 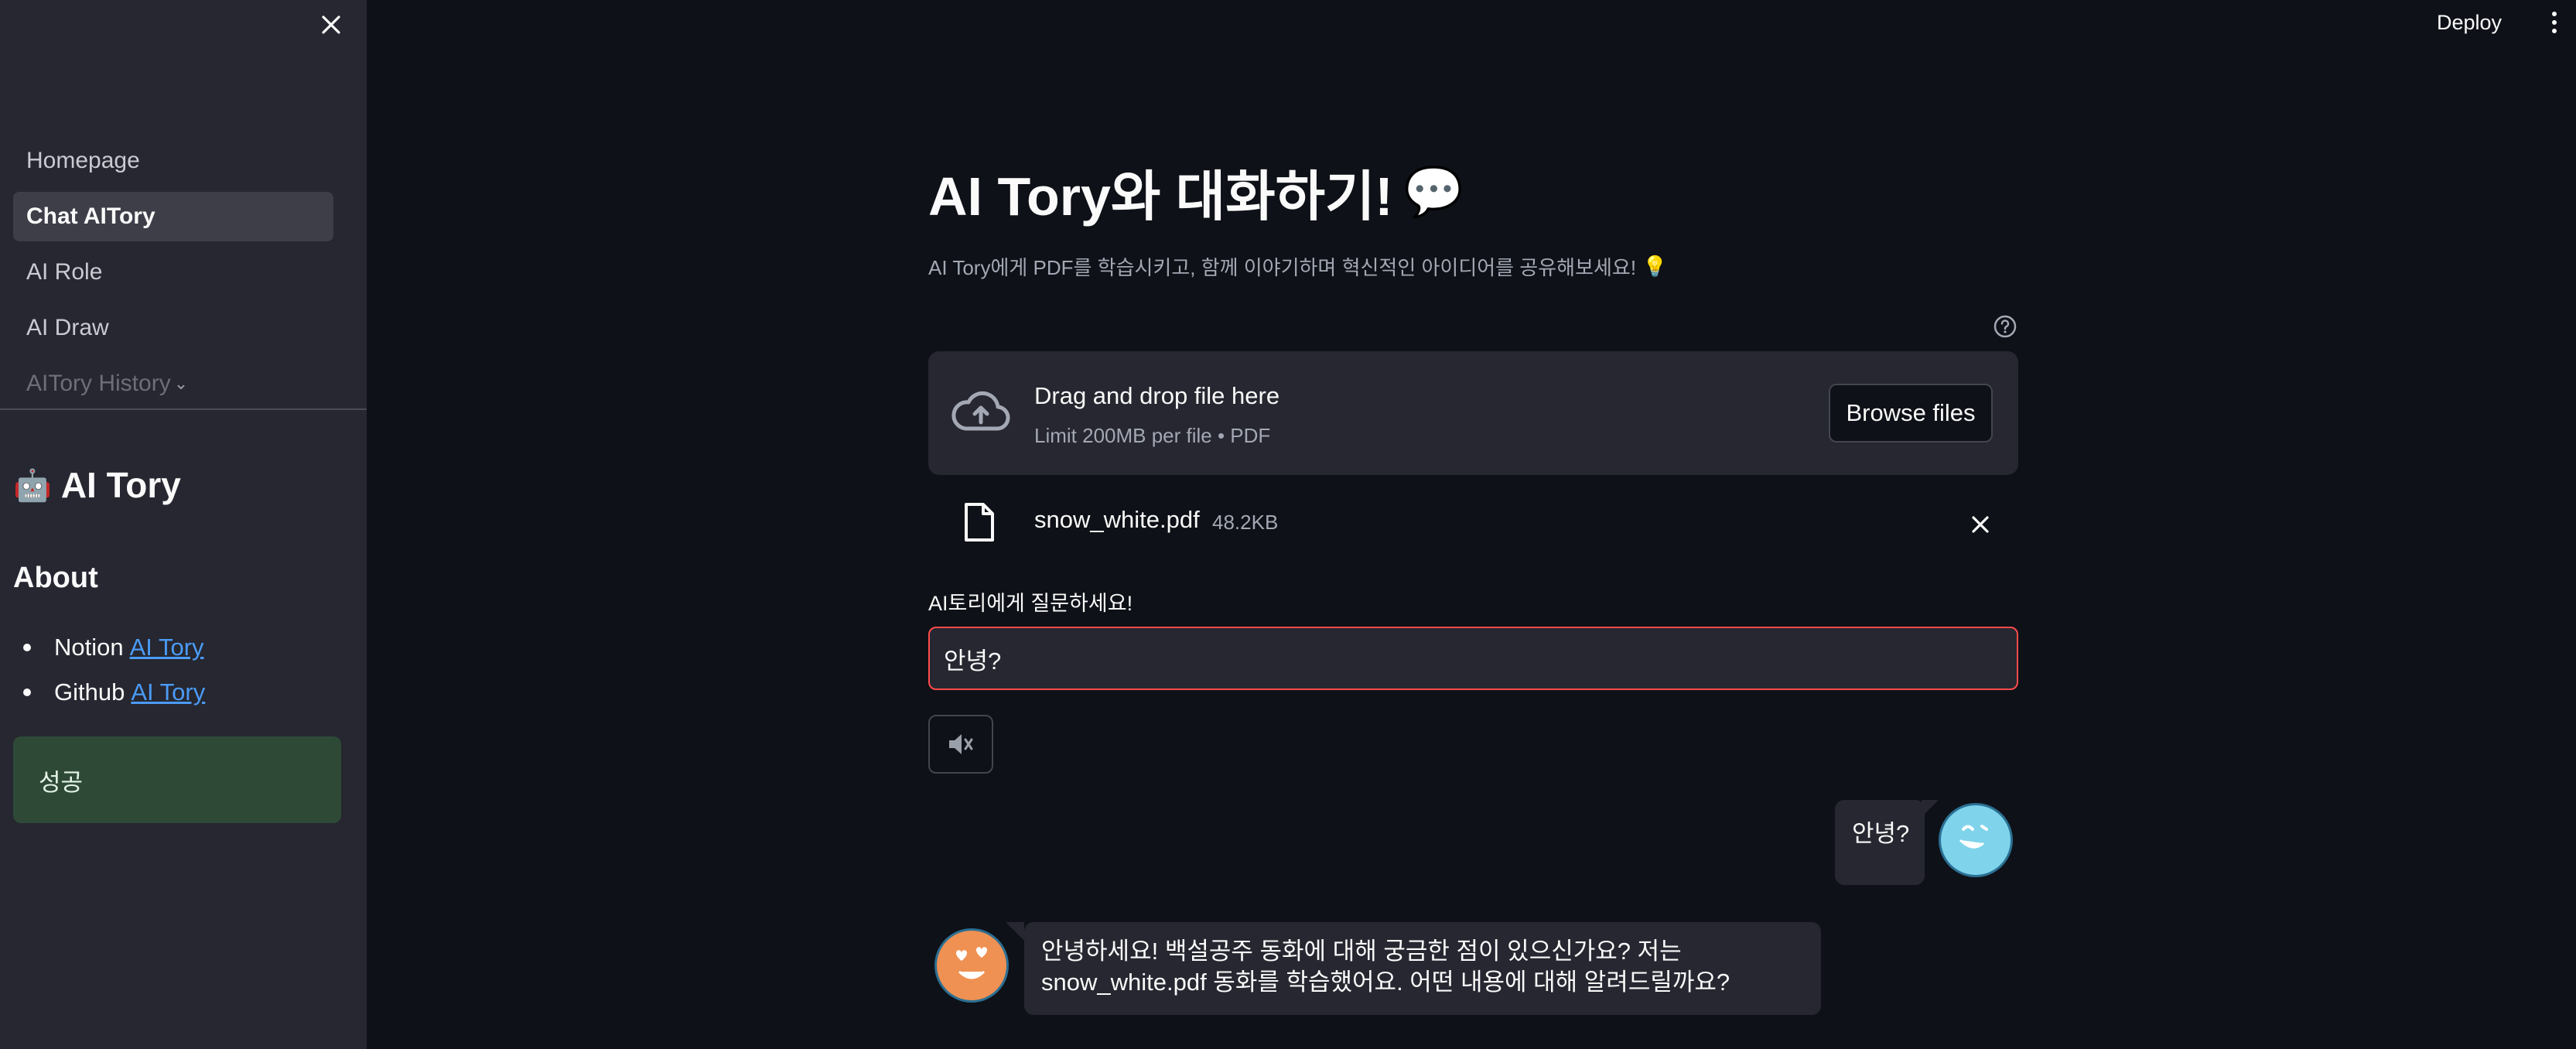 I want to click on speaker-mute-icon, so click(x=961, y=744).